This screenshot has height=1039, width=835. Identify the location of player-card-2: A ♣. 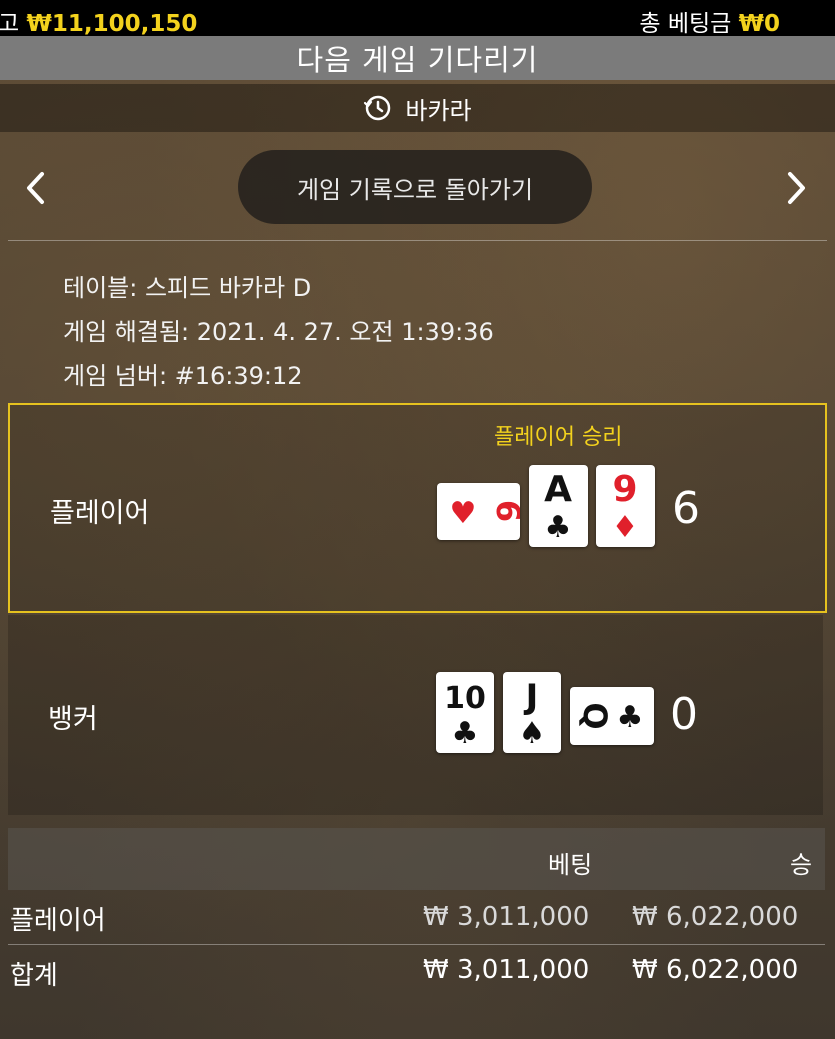
(558, 506).